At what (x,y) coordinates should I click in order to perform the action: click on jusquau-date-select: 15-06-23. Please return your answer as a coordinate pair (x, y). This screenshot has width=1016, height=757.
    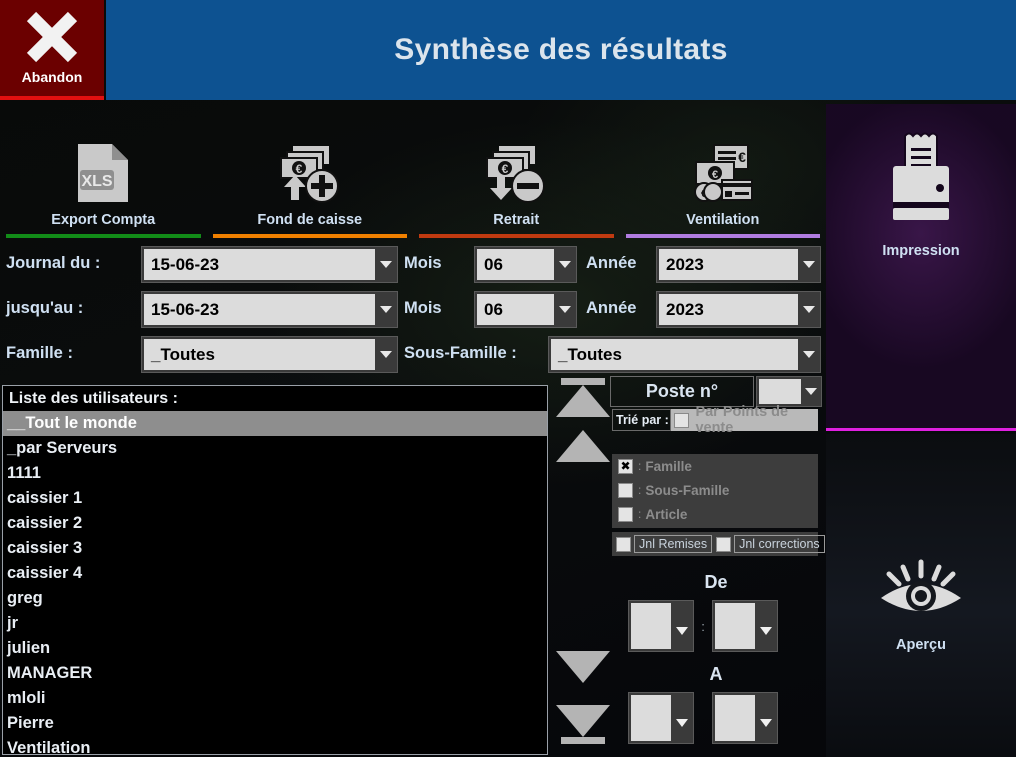
    Looking at the image, I should click on (269, 309).